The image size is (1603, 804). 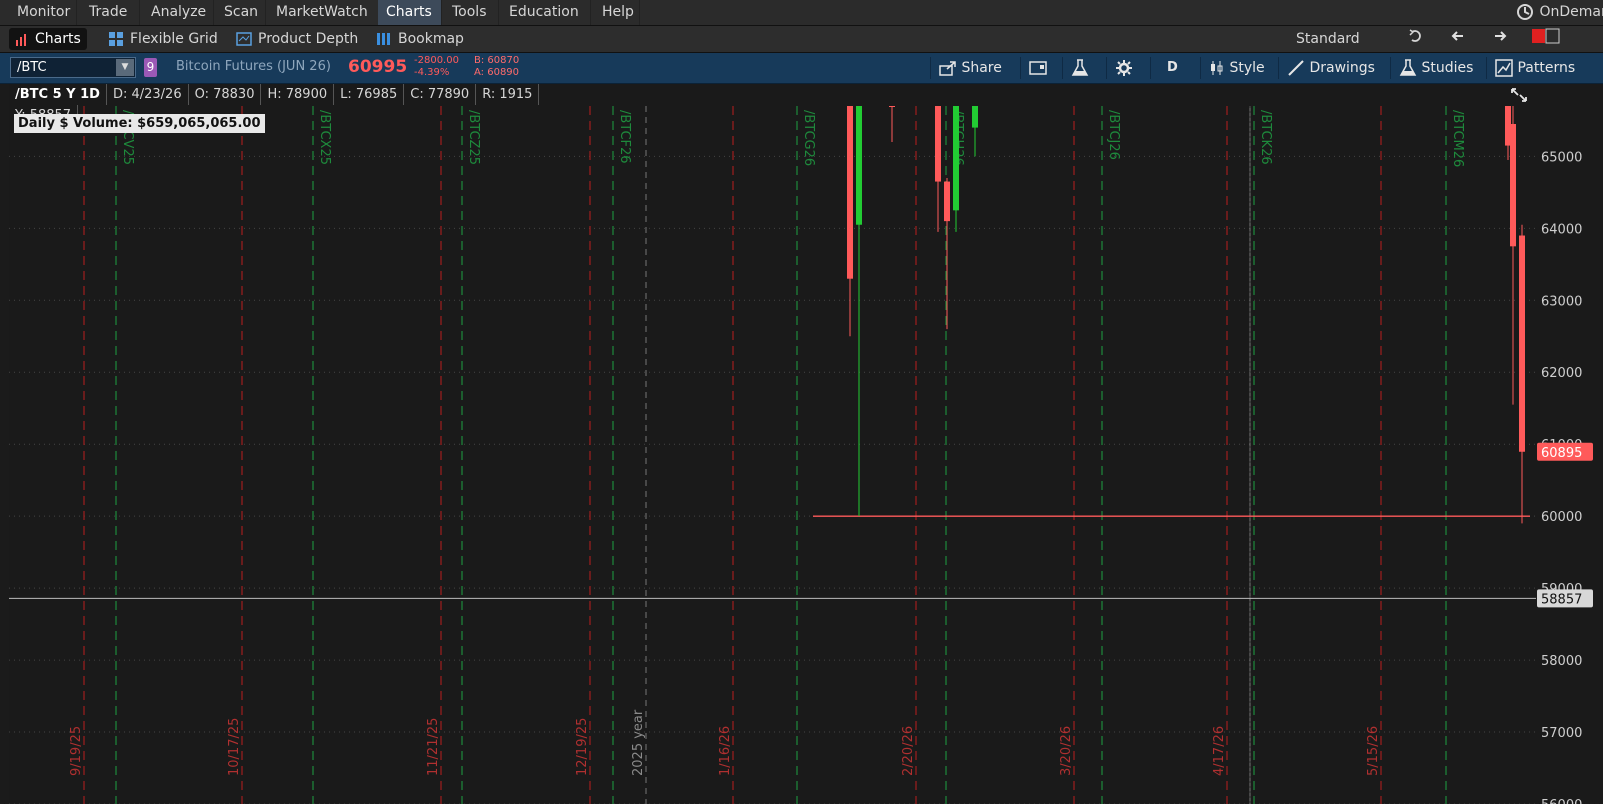 I want to click on expiry-label: /BTCX25, so click(x=324, y=137).